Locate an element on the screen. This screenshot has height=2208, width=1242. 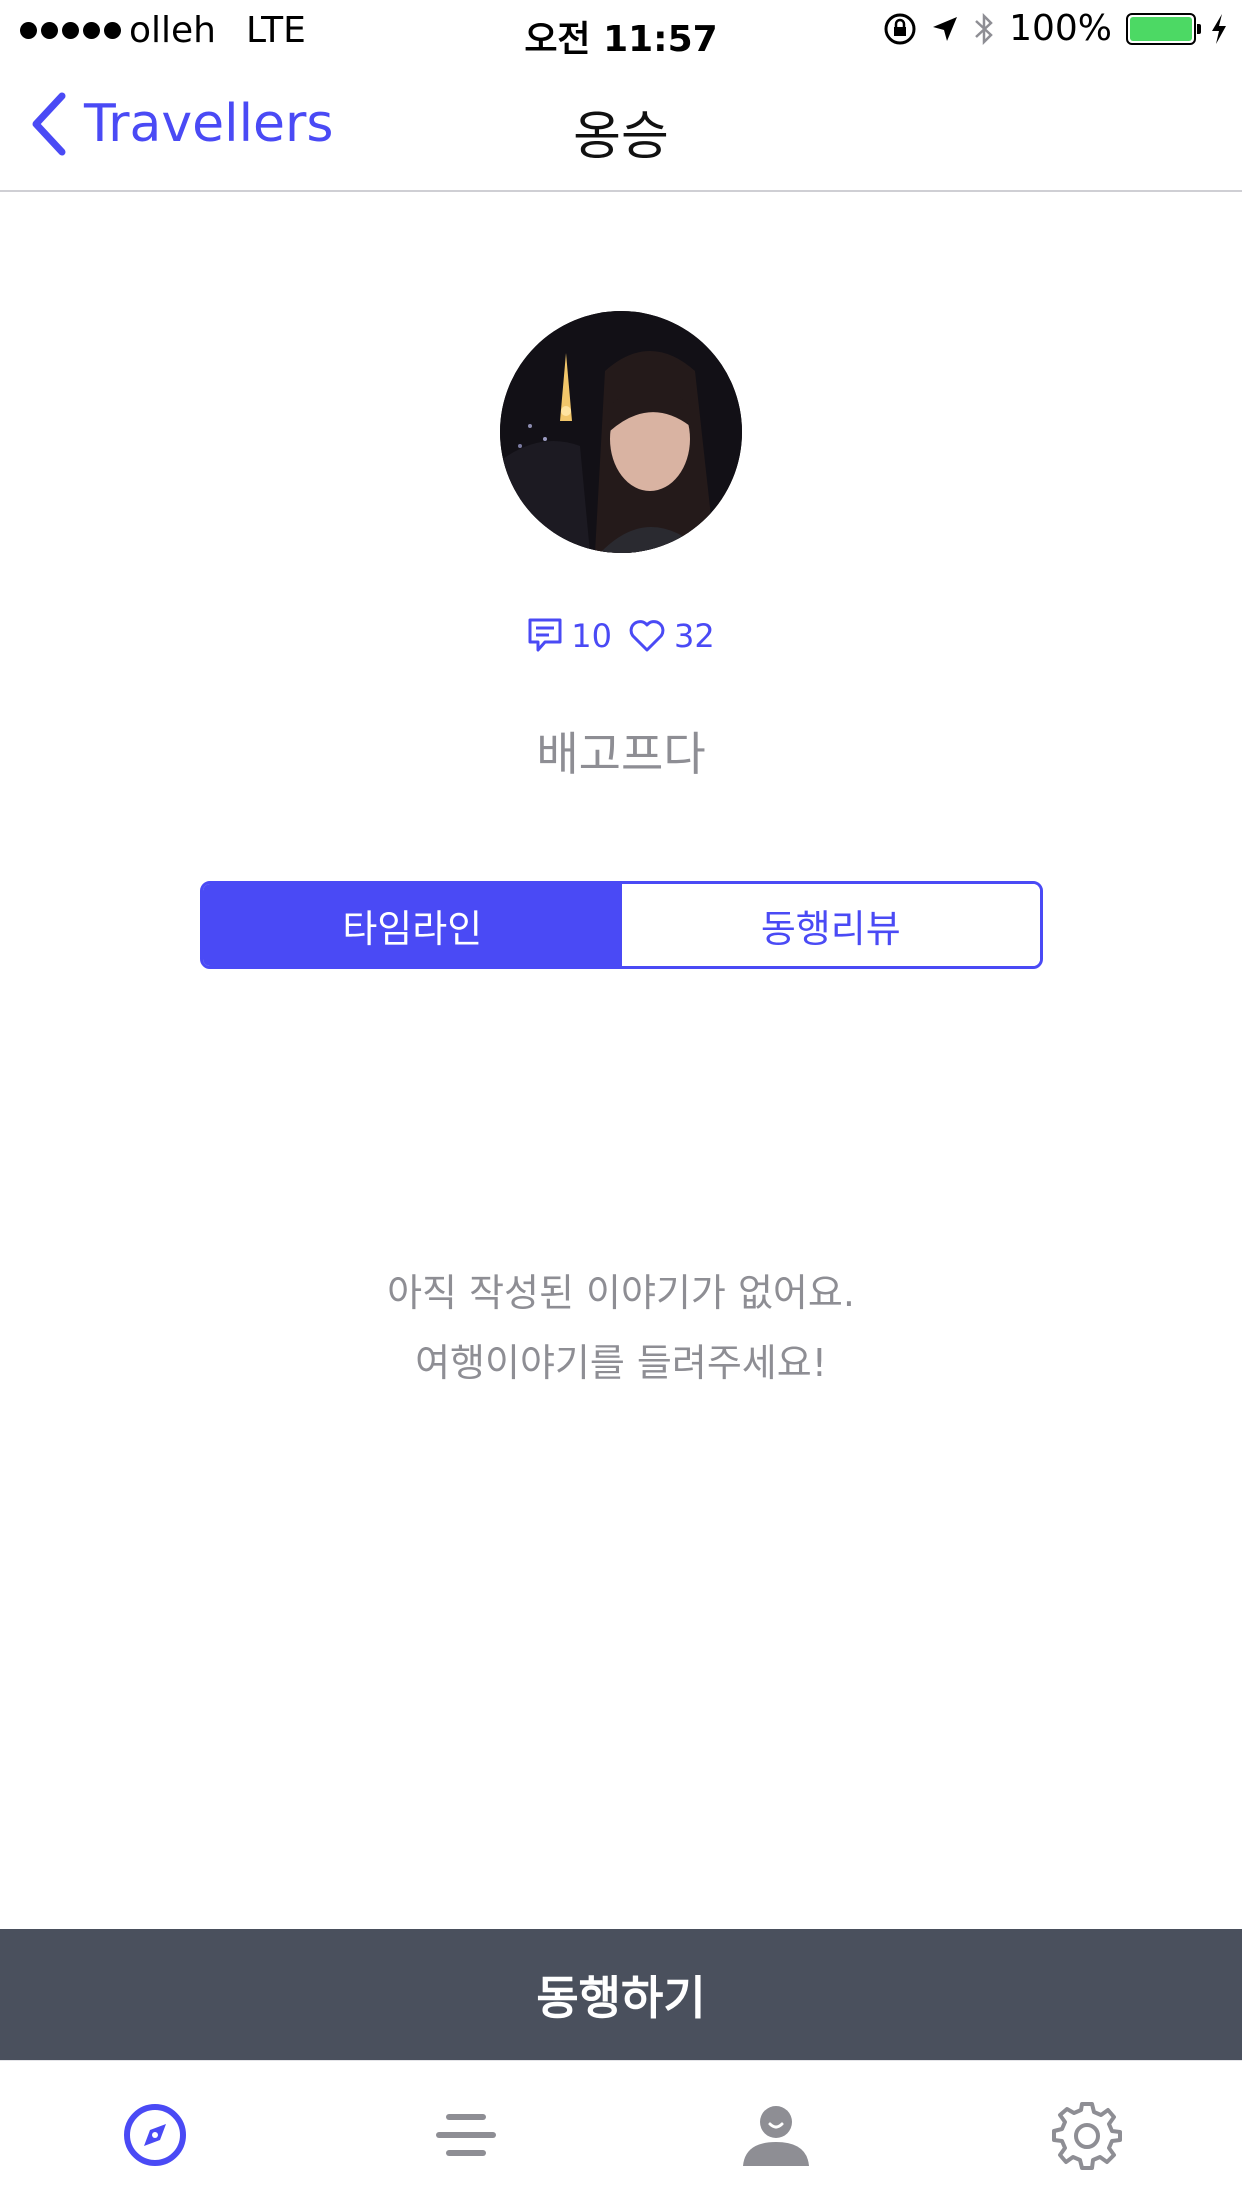
tab-settings is located at coordinates (1087, 2134).